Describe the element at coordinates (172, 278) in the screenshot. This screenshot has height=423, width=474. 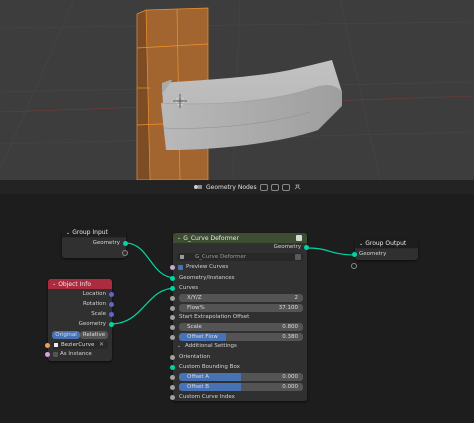
I see `geometry-instances-socket` at that location.